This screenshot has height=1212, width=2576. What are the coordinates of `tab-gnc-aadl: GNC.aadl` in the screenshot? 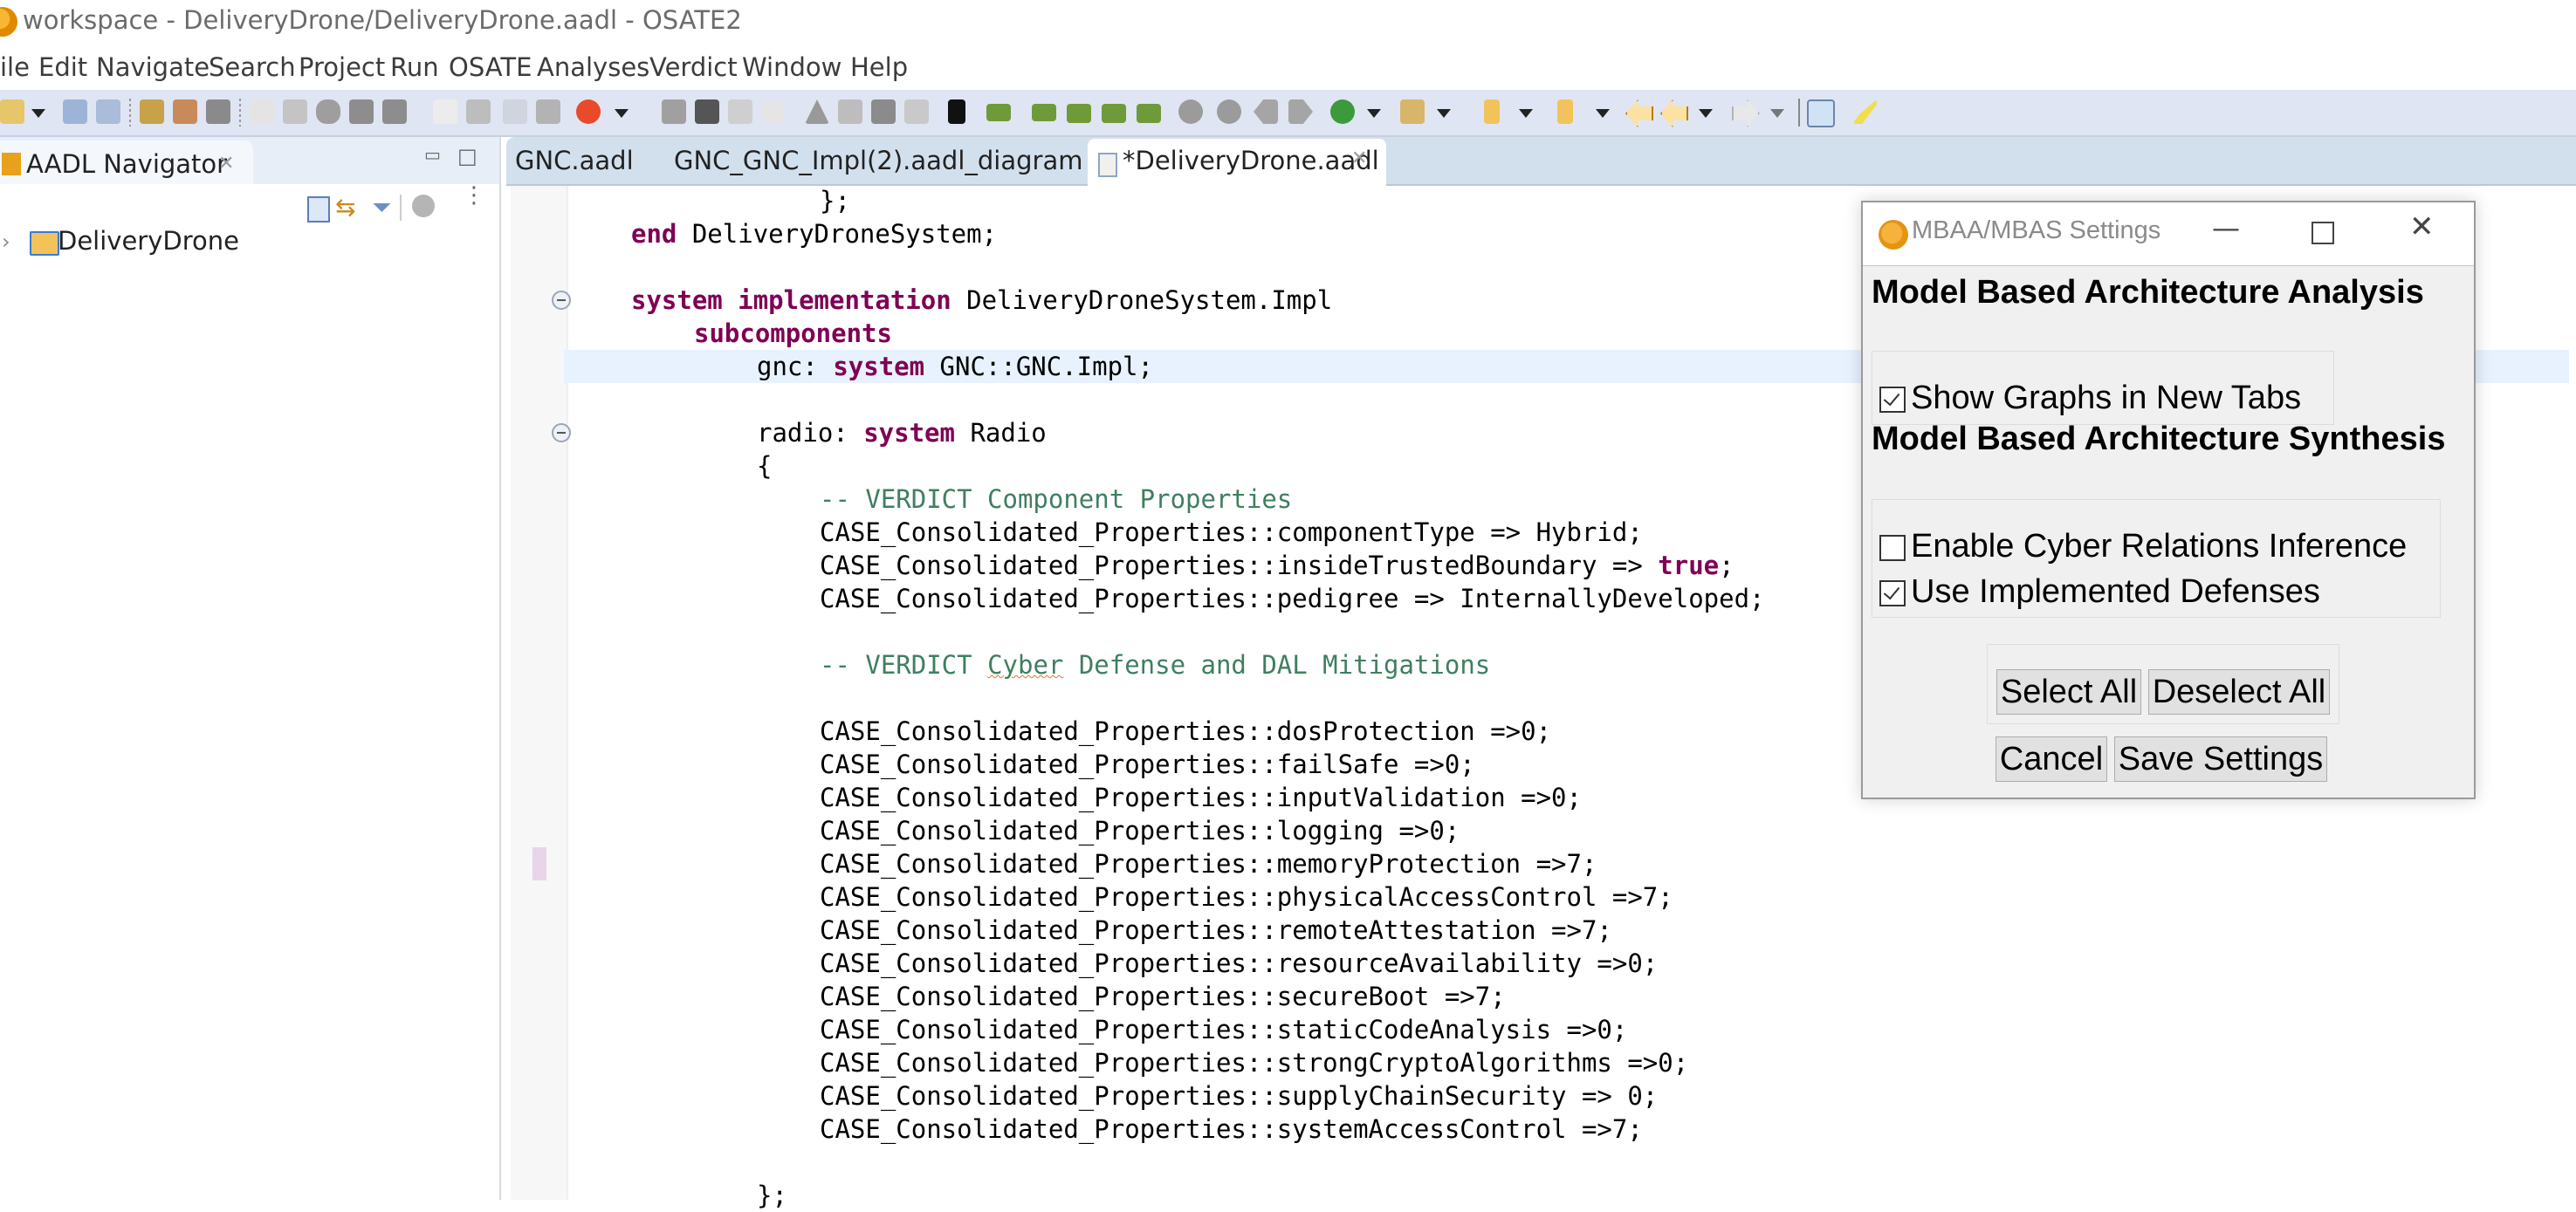 It's located at (575, 160).